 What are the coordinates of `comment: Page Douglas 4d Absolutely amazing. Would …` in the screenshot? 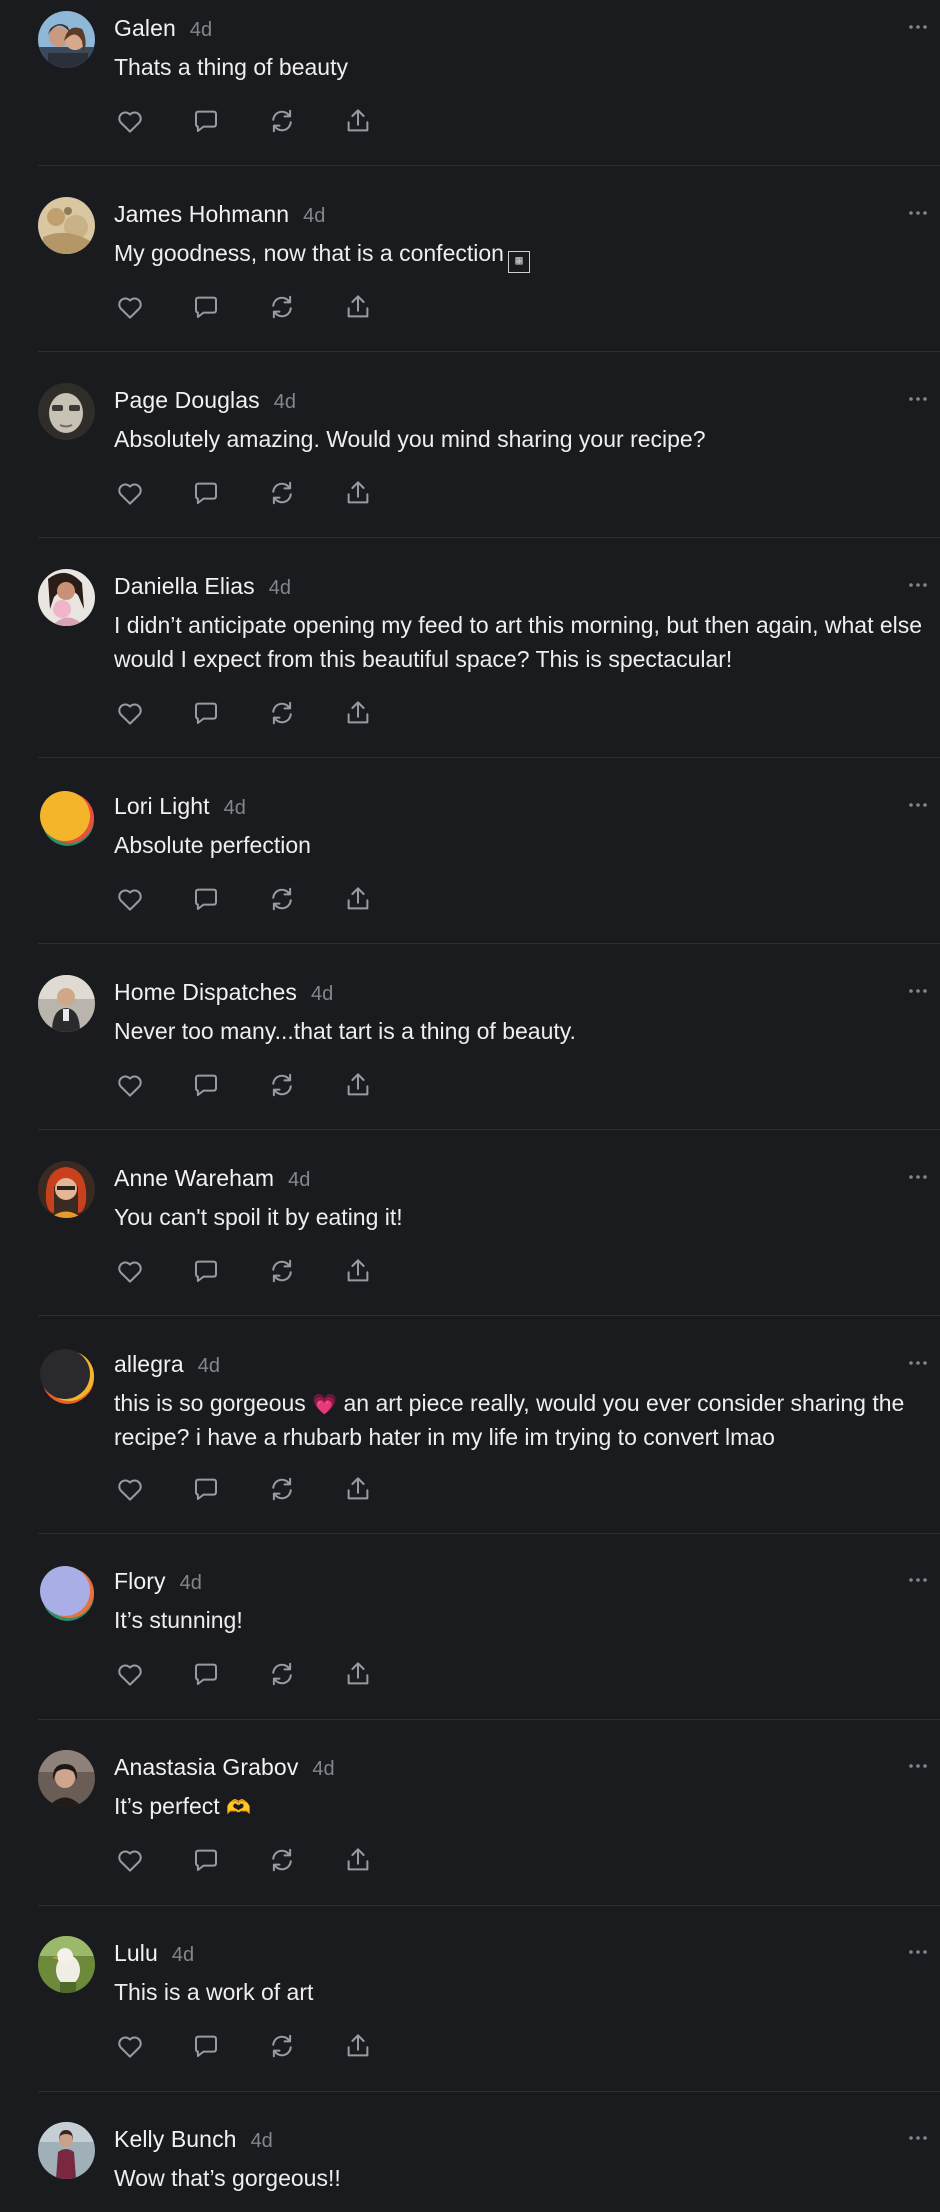 It's located at (489, 445).